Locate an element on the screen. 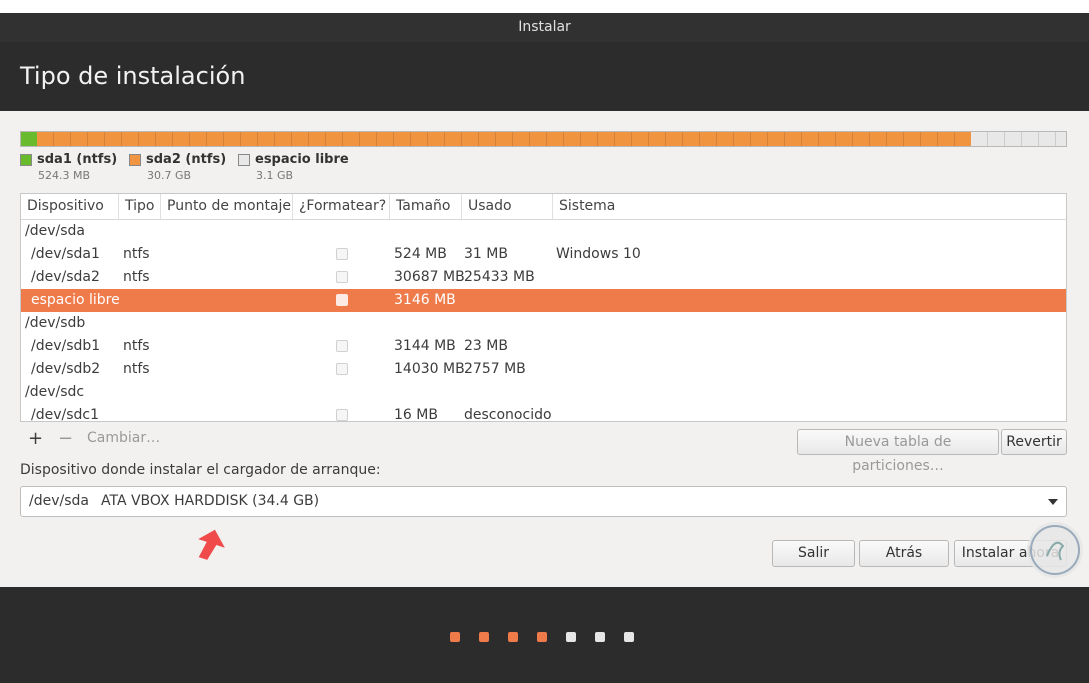  window-titlebar: Instalar is located at coordinates (544, 27).